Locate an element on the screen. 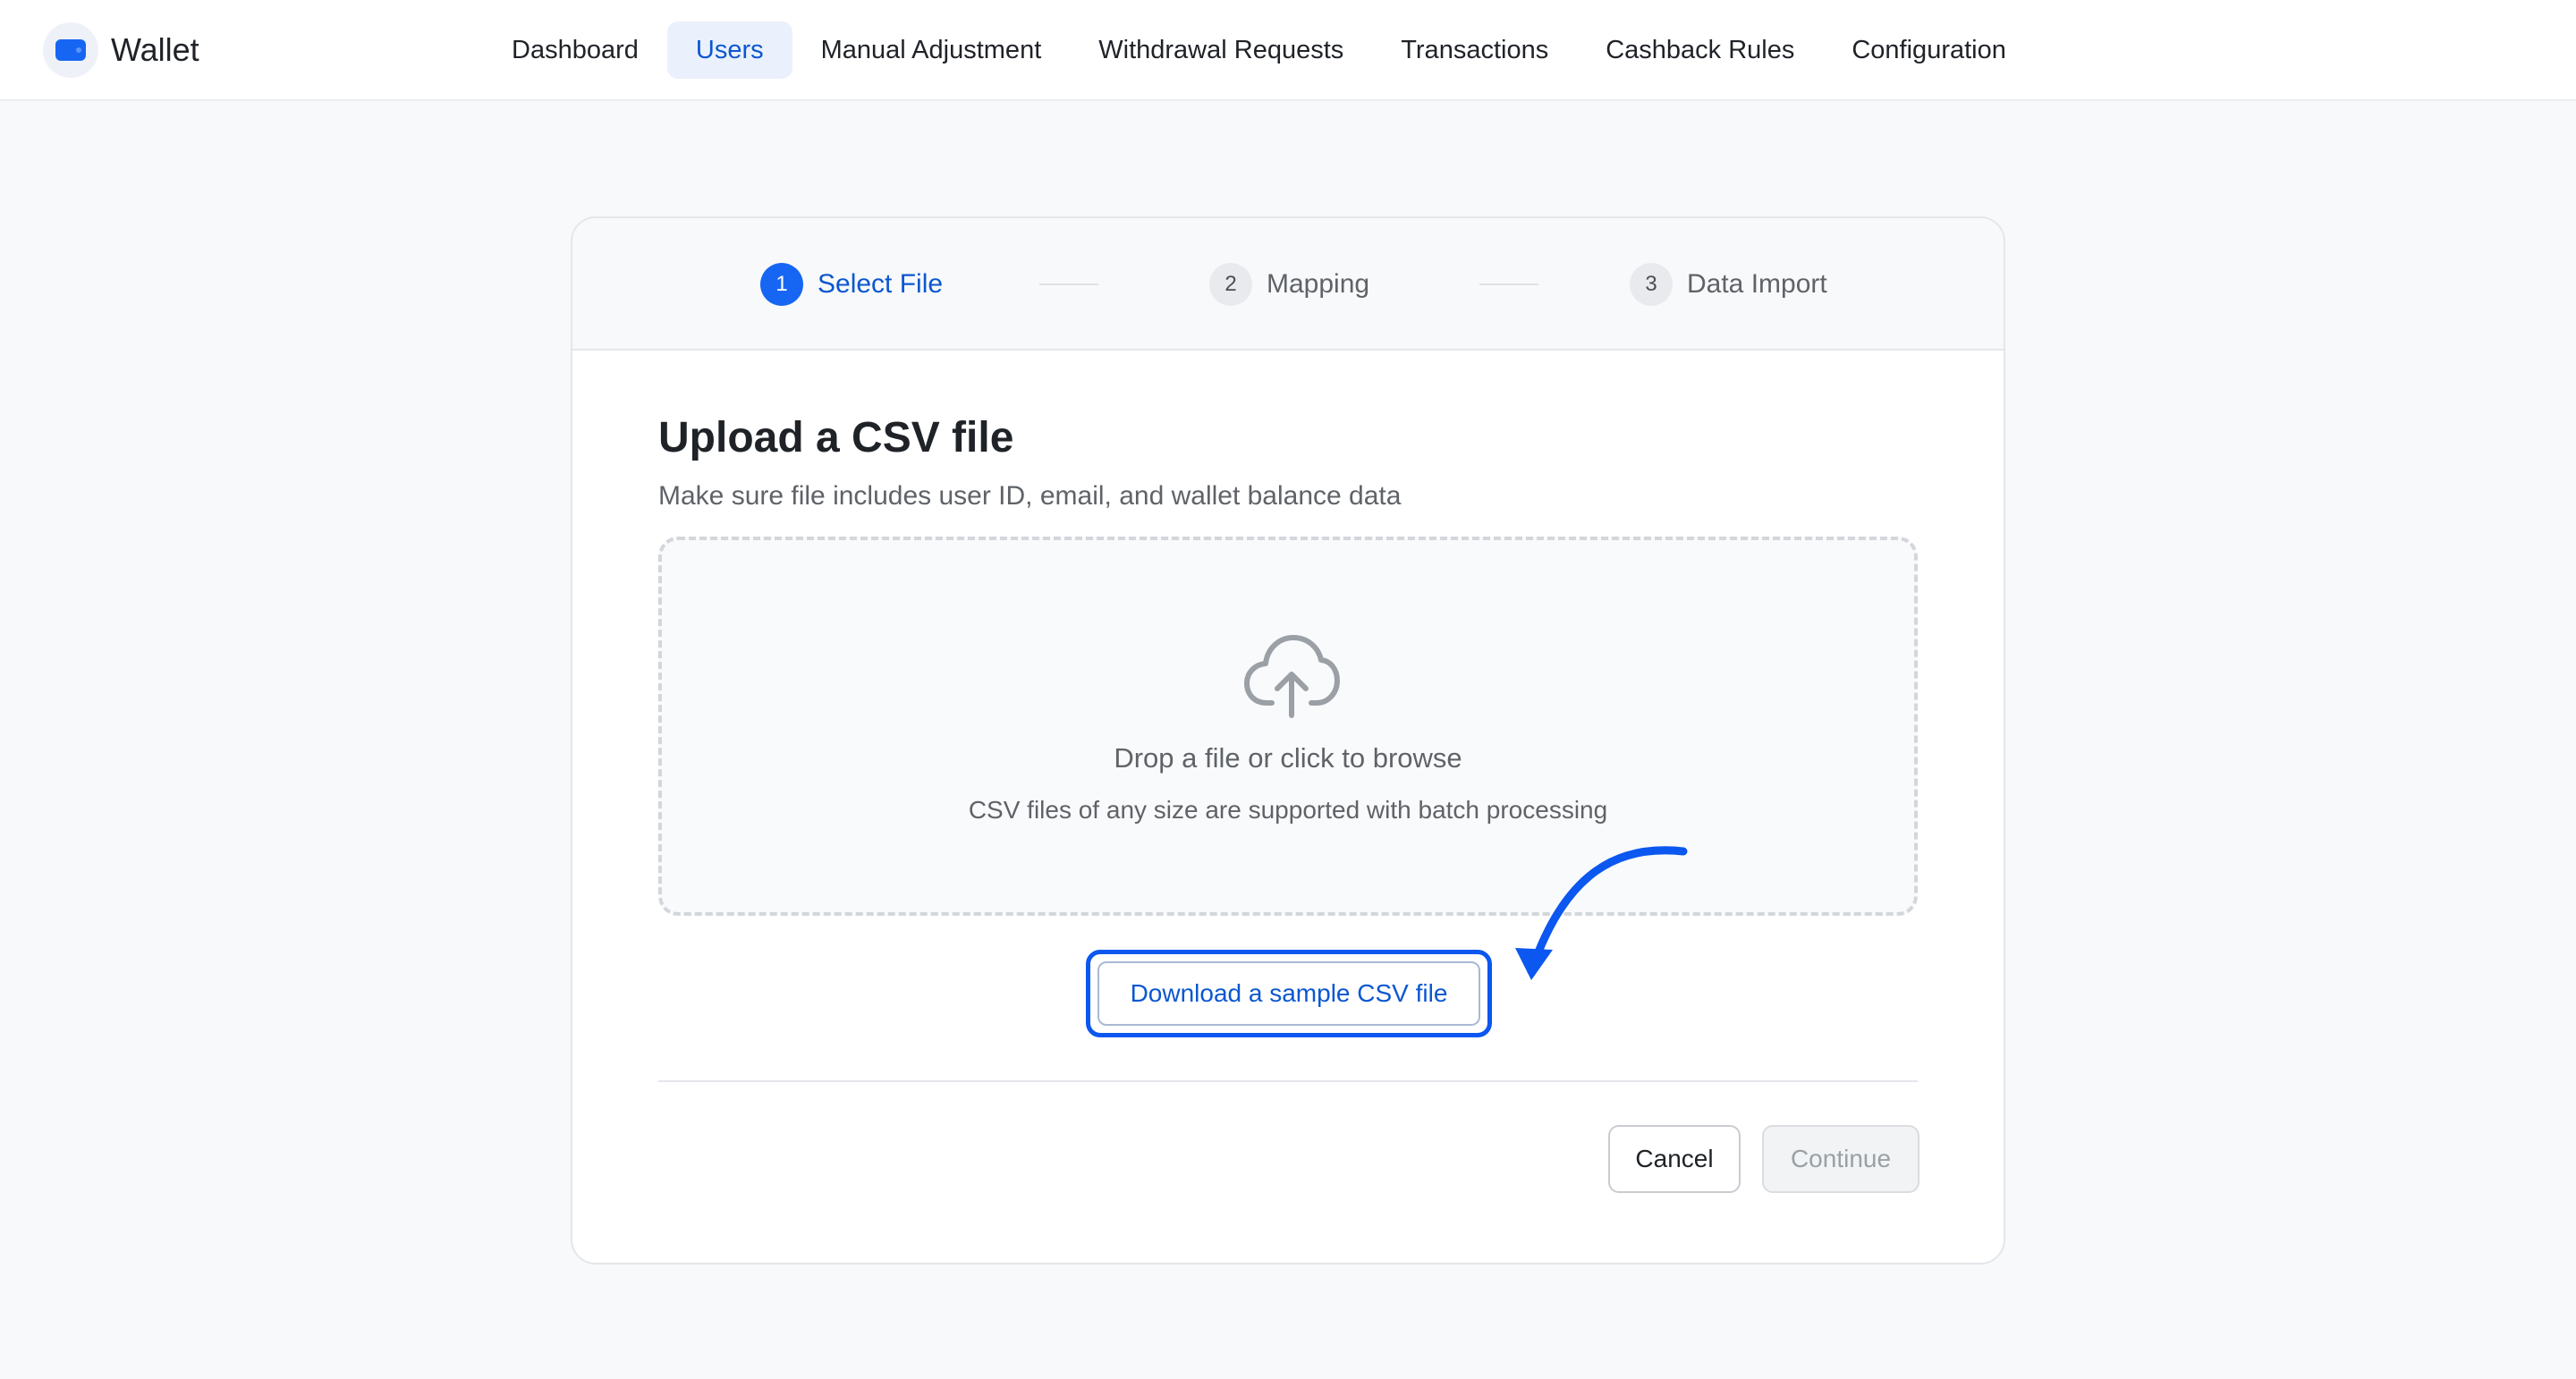  nav-item-dashboard: Dashboard is located at coordinates (575, 50).